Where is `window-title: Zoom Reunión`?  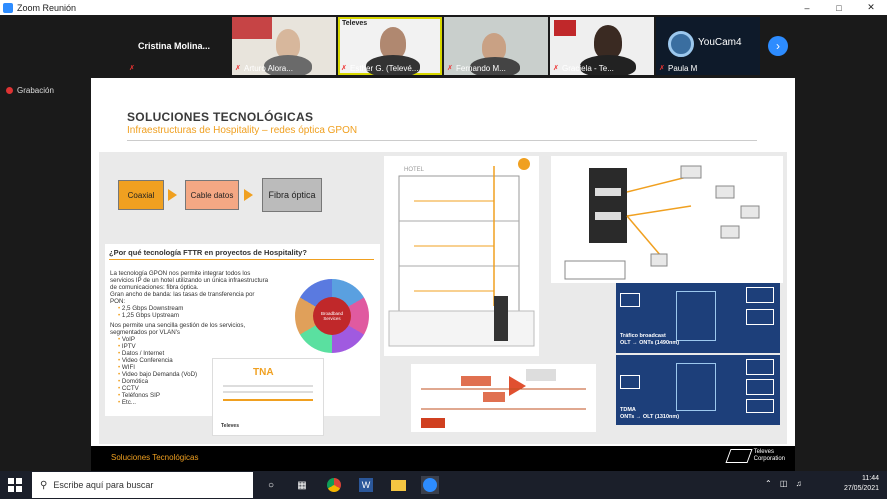
window-title: Zoom Reunión is located at coordinates (47, 7).